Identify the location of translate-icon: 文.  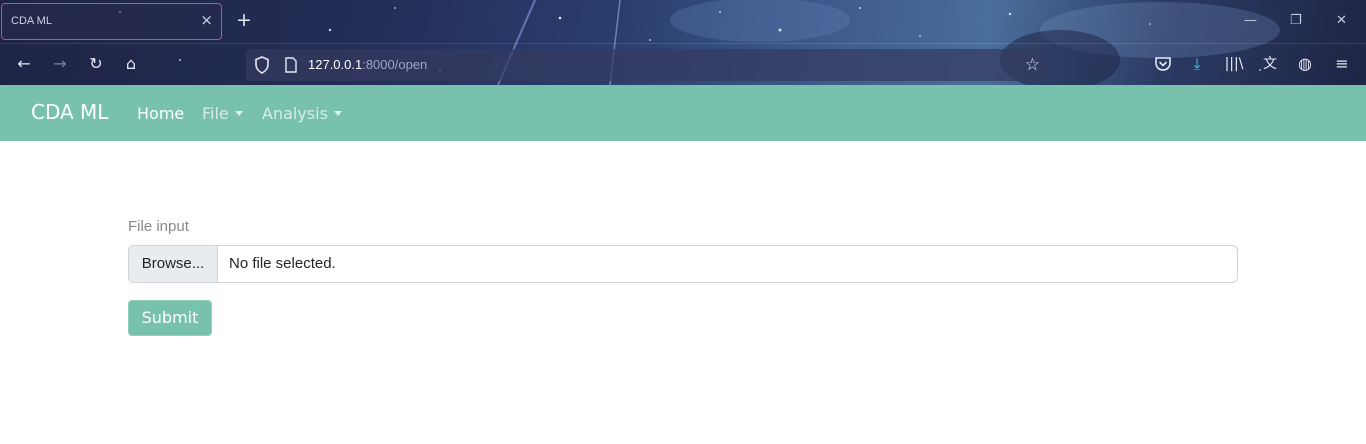
(1270, 64).